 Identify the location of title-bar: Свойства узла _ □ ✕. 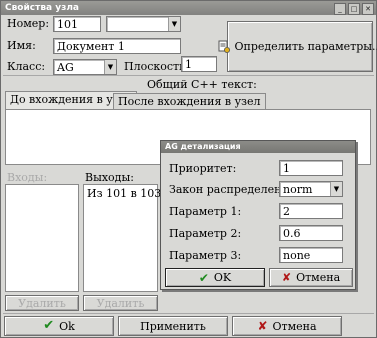
(188, 8).